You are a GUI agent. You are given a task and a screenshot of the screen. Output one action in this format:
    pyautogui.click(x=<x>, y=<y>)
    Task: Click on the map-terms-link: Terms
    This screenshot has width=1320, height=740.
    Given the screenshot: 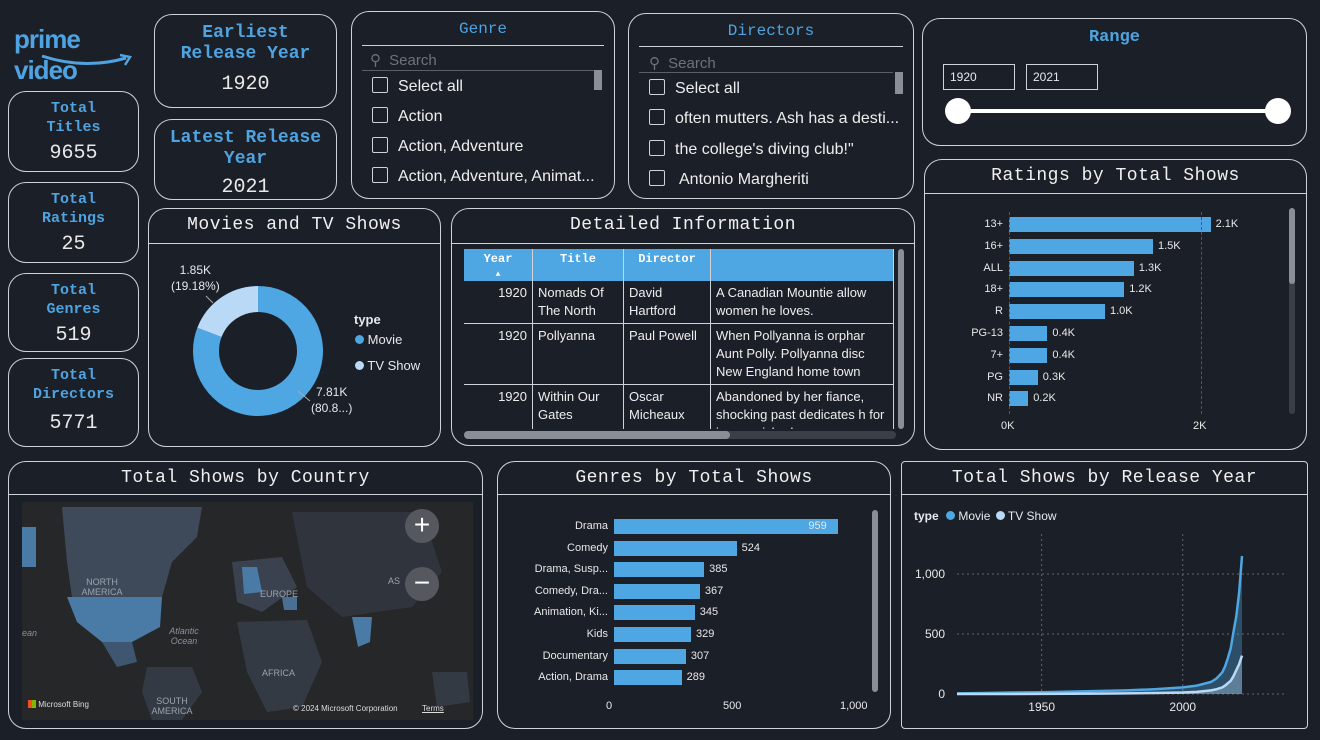 What is the action you would take?
    pyautogui.click(x=433, y=708)
    